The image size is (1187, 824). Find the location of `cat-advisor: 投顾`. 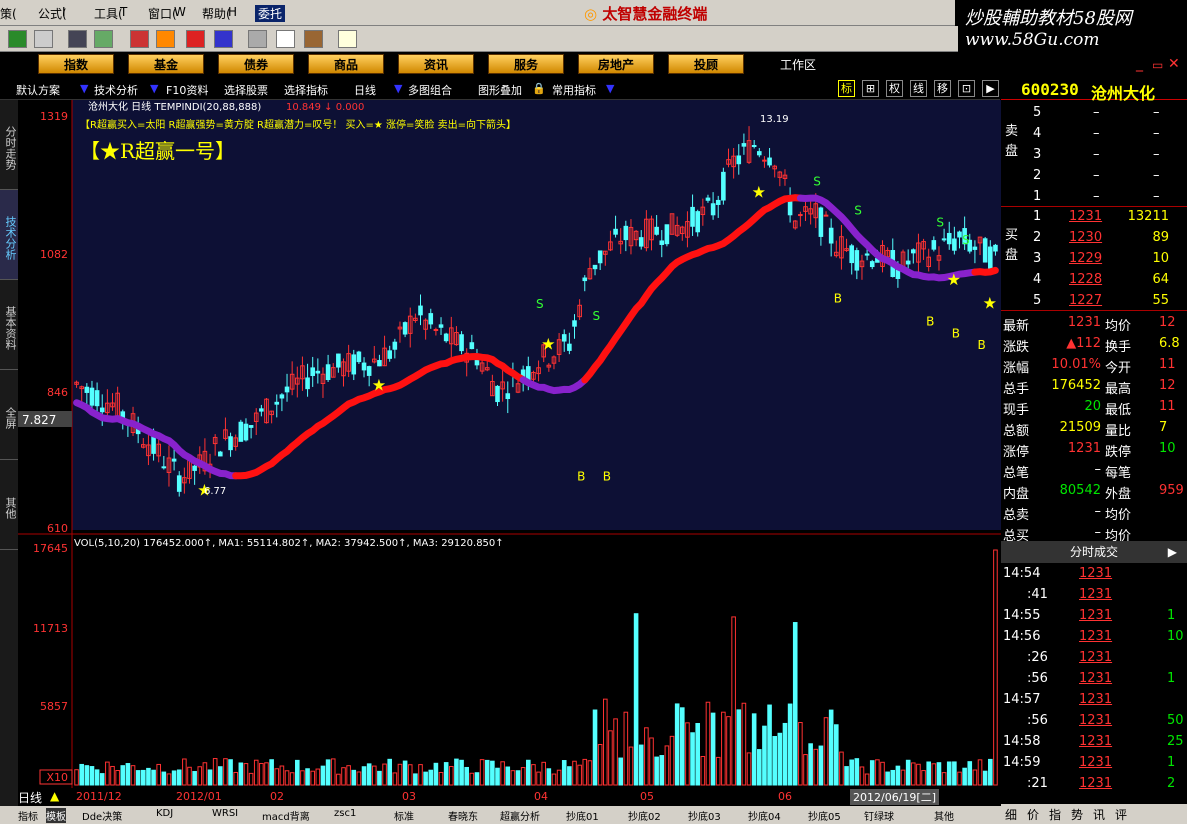

cat-advisor: 投顾 is located at coordinates (706, 64).